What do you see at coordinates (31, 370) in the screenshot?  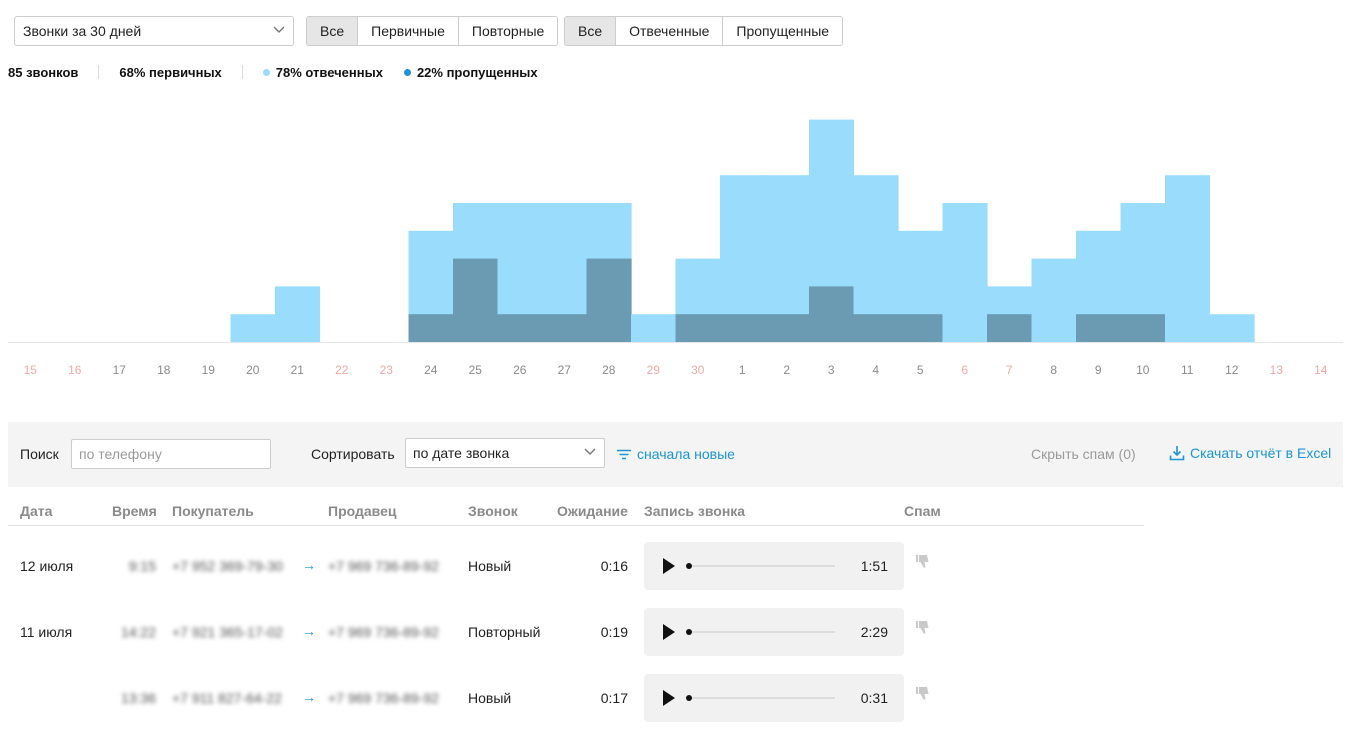 I see `x-tick-15: 15` at bounding box center [31, 370].